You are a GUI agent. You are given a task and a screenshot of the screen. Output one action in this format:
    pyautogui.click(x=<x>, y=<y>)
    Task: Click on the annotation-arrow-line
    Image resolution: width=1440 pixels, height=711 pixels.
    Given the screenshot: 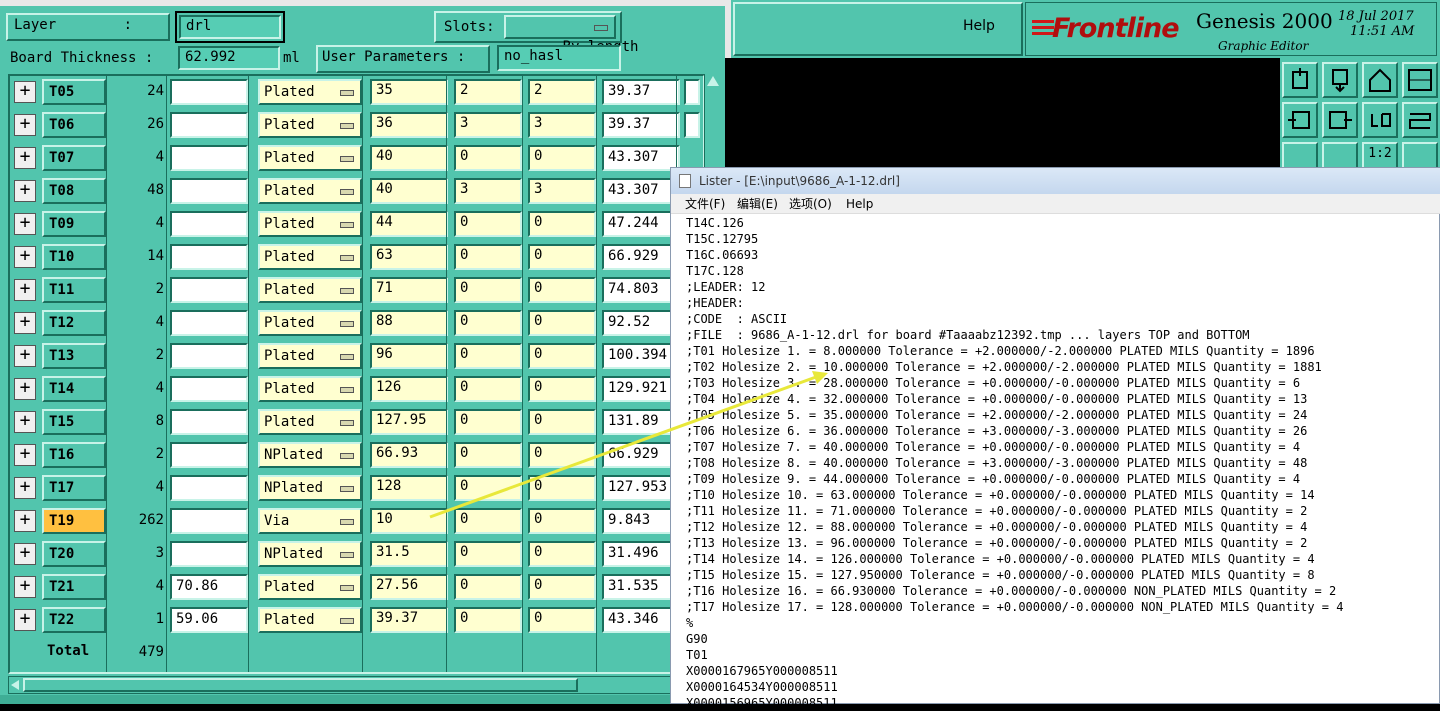 What is the action you would take?
    pyautogui.click(x=623, y=447)
    